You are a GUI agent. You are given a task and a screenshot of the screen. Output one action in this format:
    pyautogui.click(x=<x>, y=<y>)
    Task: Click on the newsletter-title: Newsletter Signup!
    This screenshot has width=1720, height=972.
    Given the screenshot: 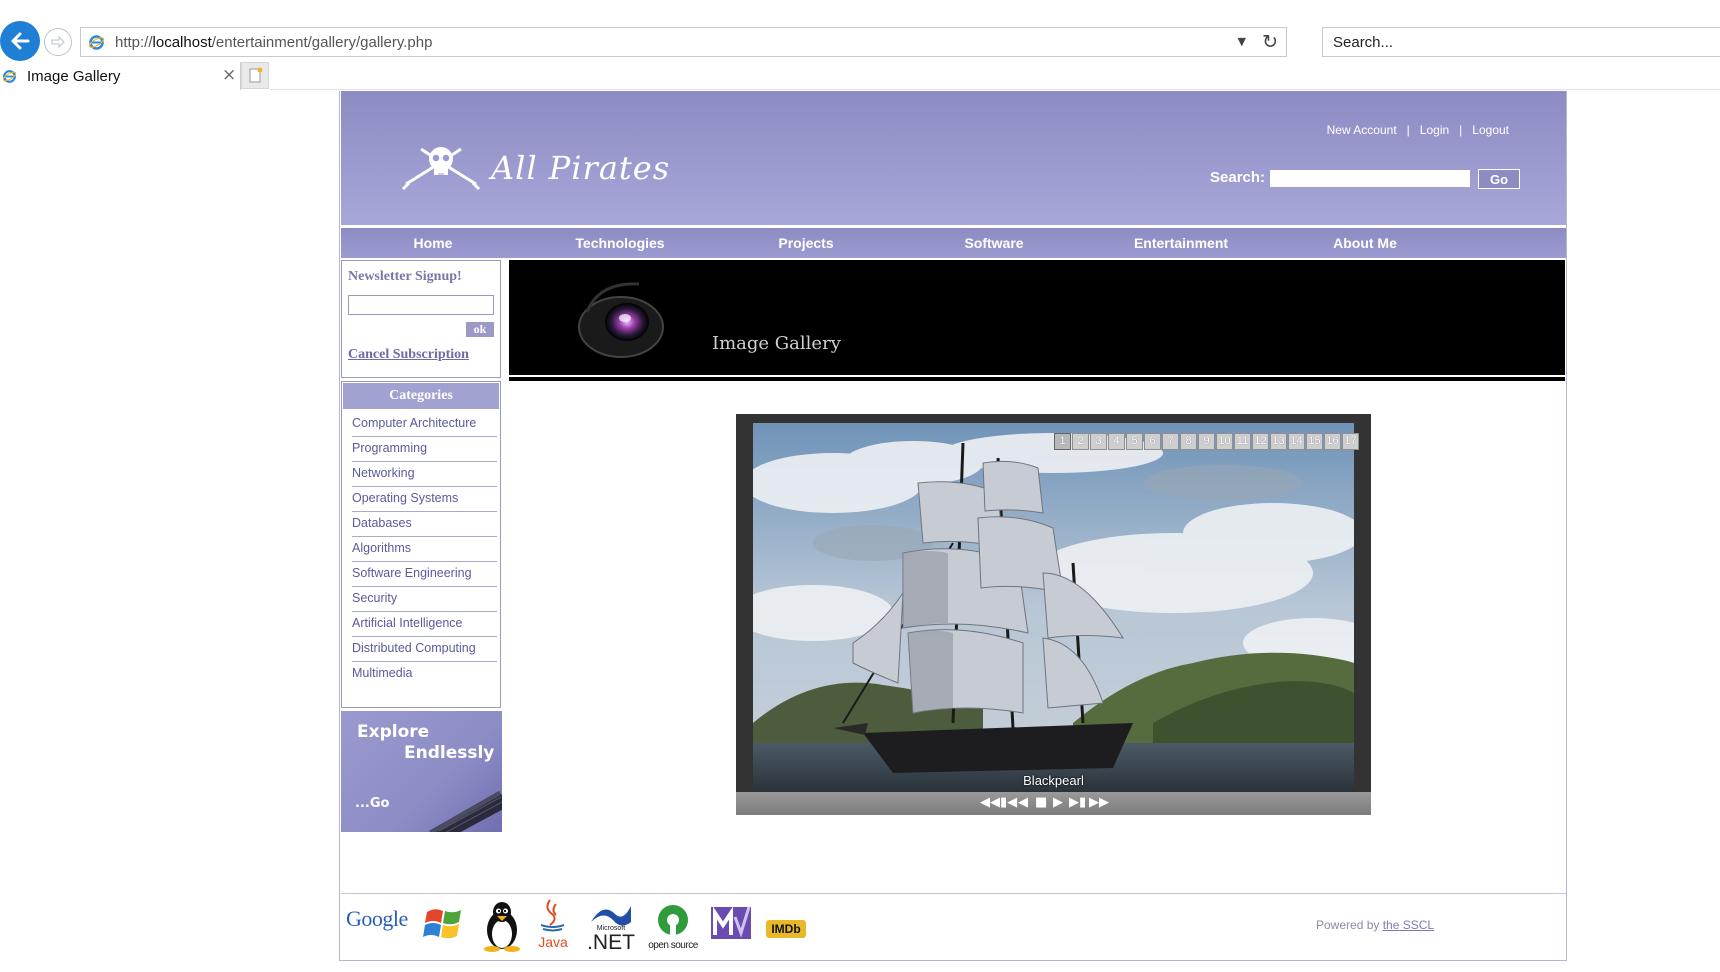 What is the action you would take?
    pyautogui.click(x=405, y=276)
    